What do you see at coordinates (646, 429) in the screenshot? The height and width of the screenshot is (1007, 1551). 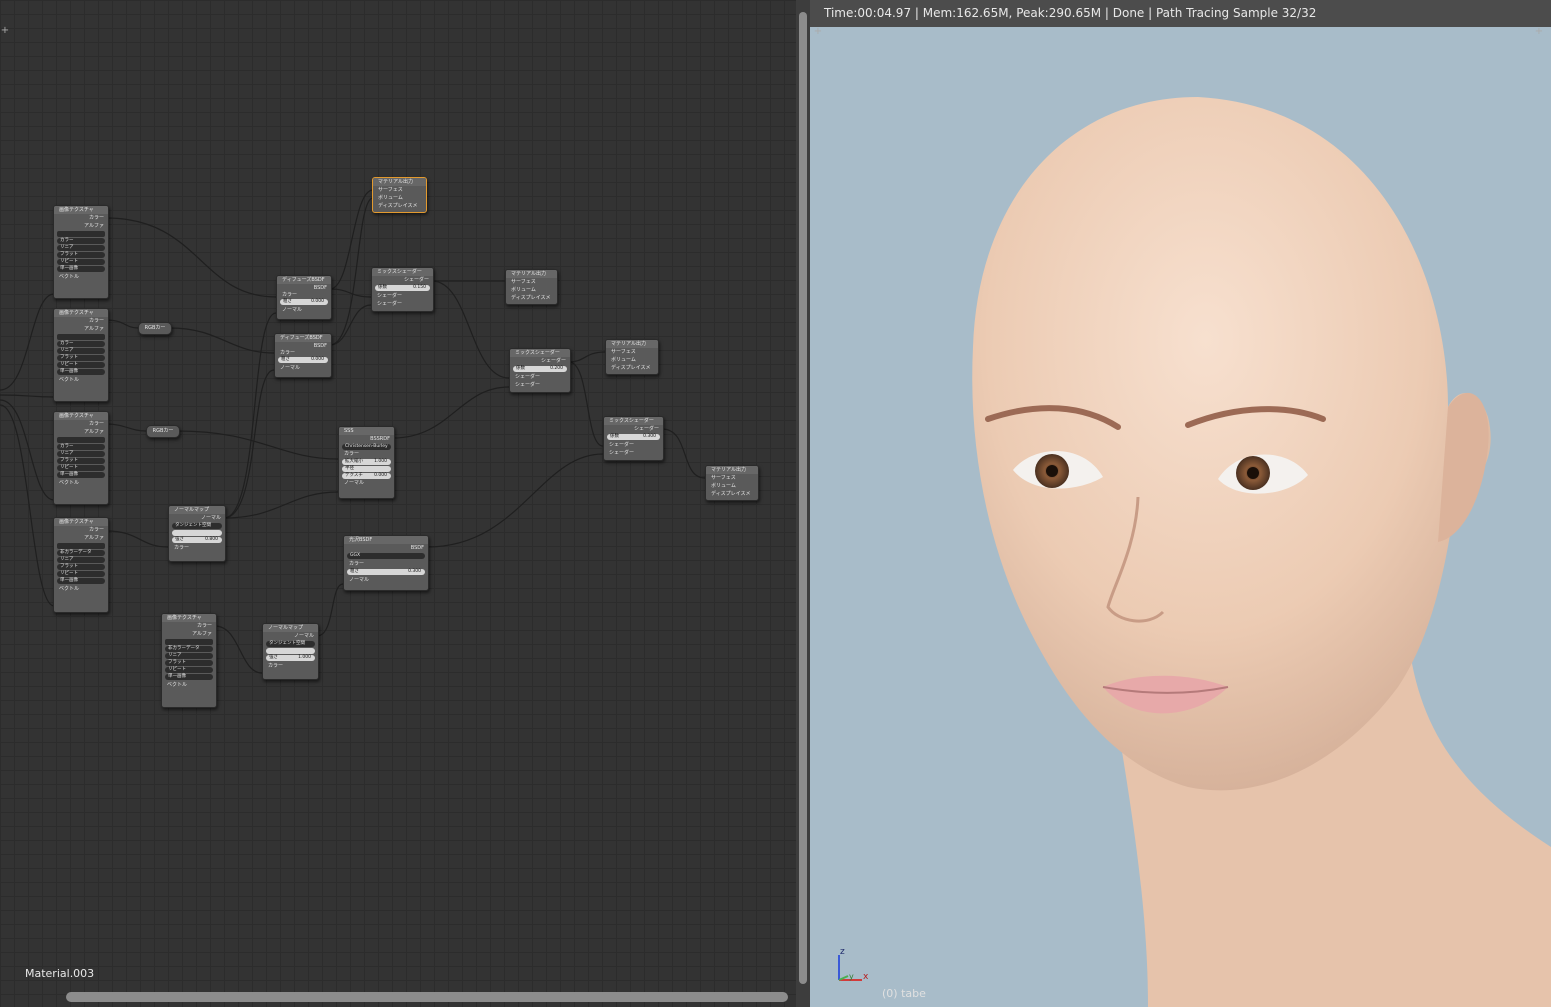 I see `shader-output: シェーダー` at bounding box center [646, 429].